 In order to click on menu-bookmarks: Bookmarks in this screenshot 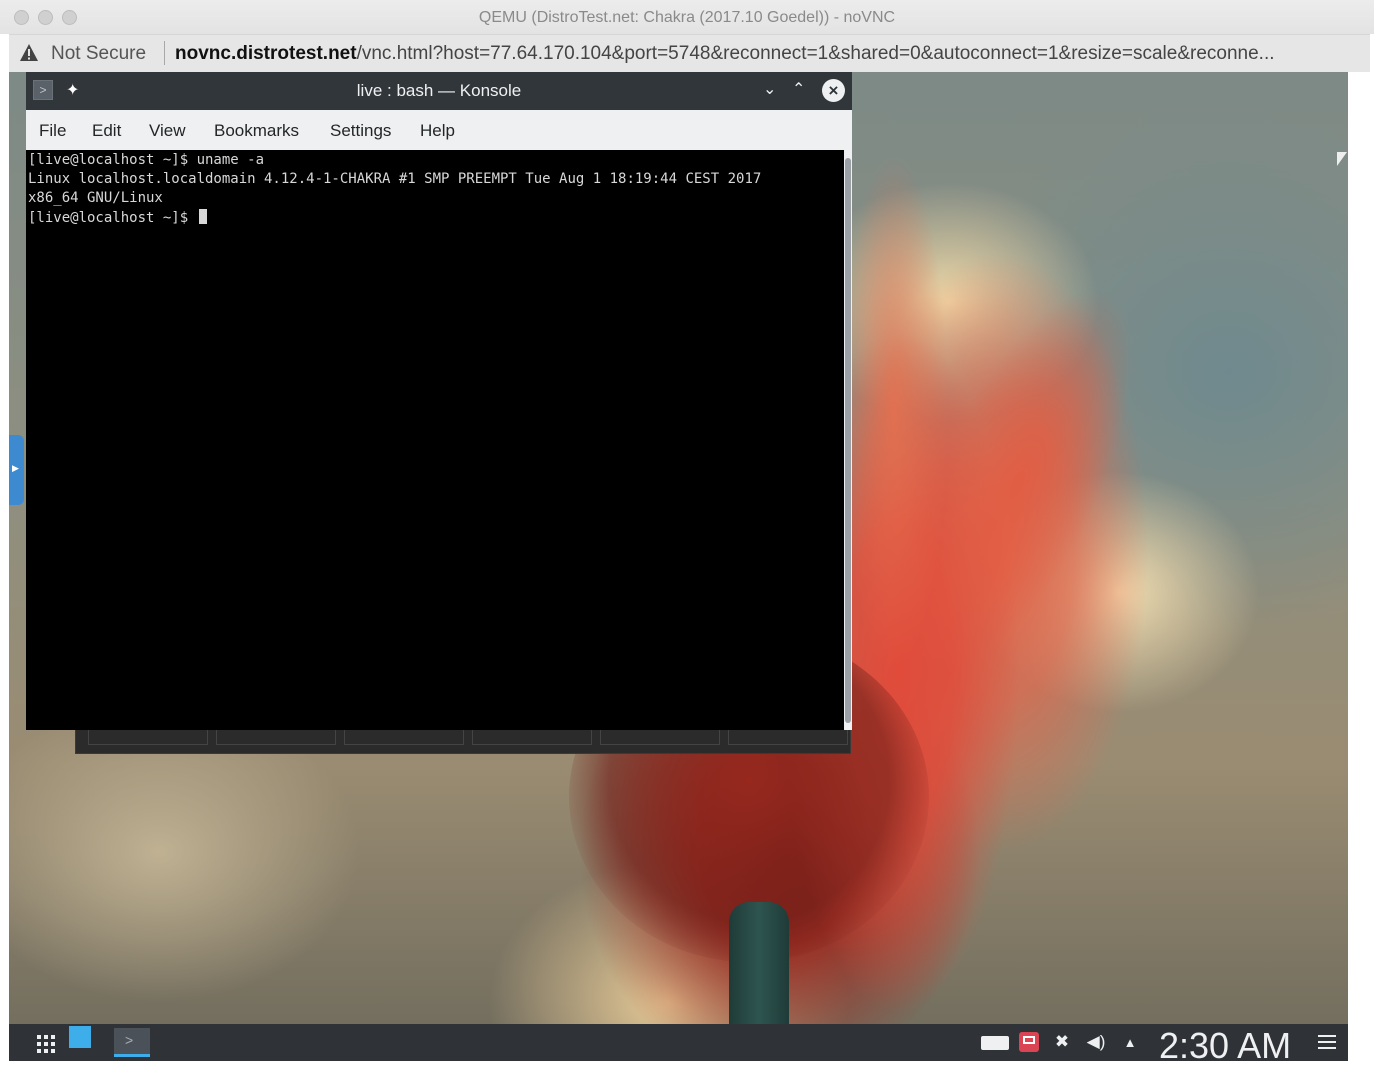, I will do `click(256, 131)`.